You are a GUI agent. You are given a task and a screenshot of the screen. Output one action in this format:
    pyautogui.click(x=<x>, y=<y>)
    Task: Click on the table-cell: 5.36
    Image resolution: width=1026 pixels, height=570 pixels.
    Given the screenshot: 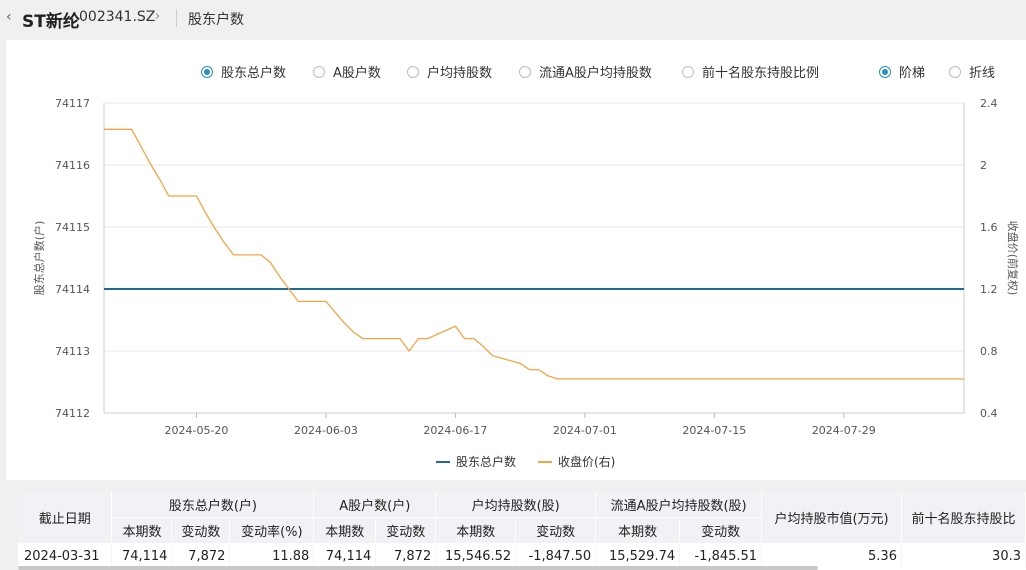 What is the action you would take?
    pyautogui.click(x=831, y=555)
    